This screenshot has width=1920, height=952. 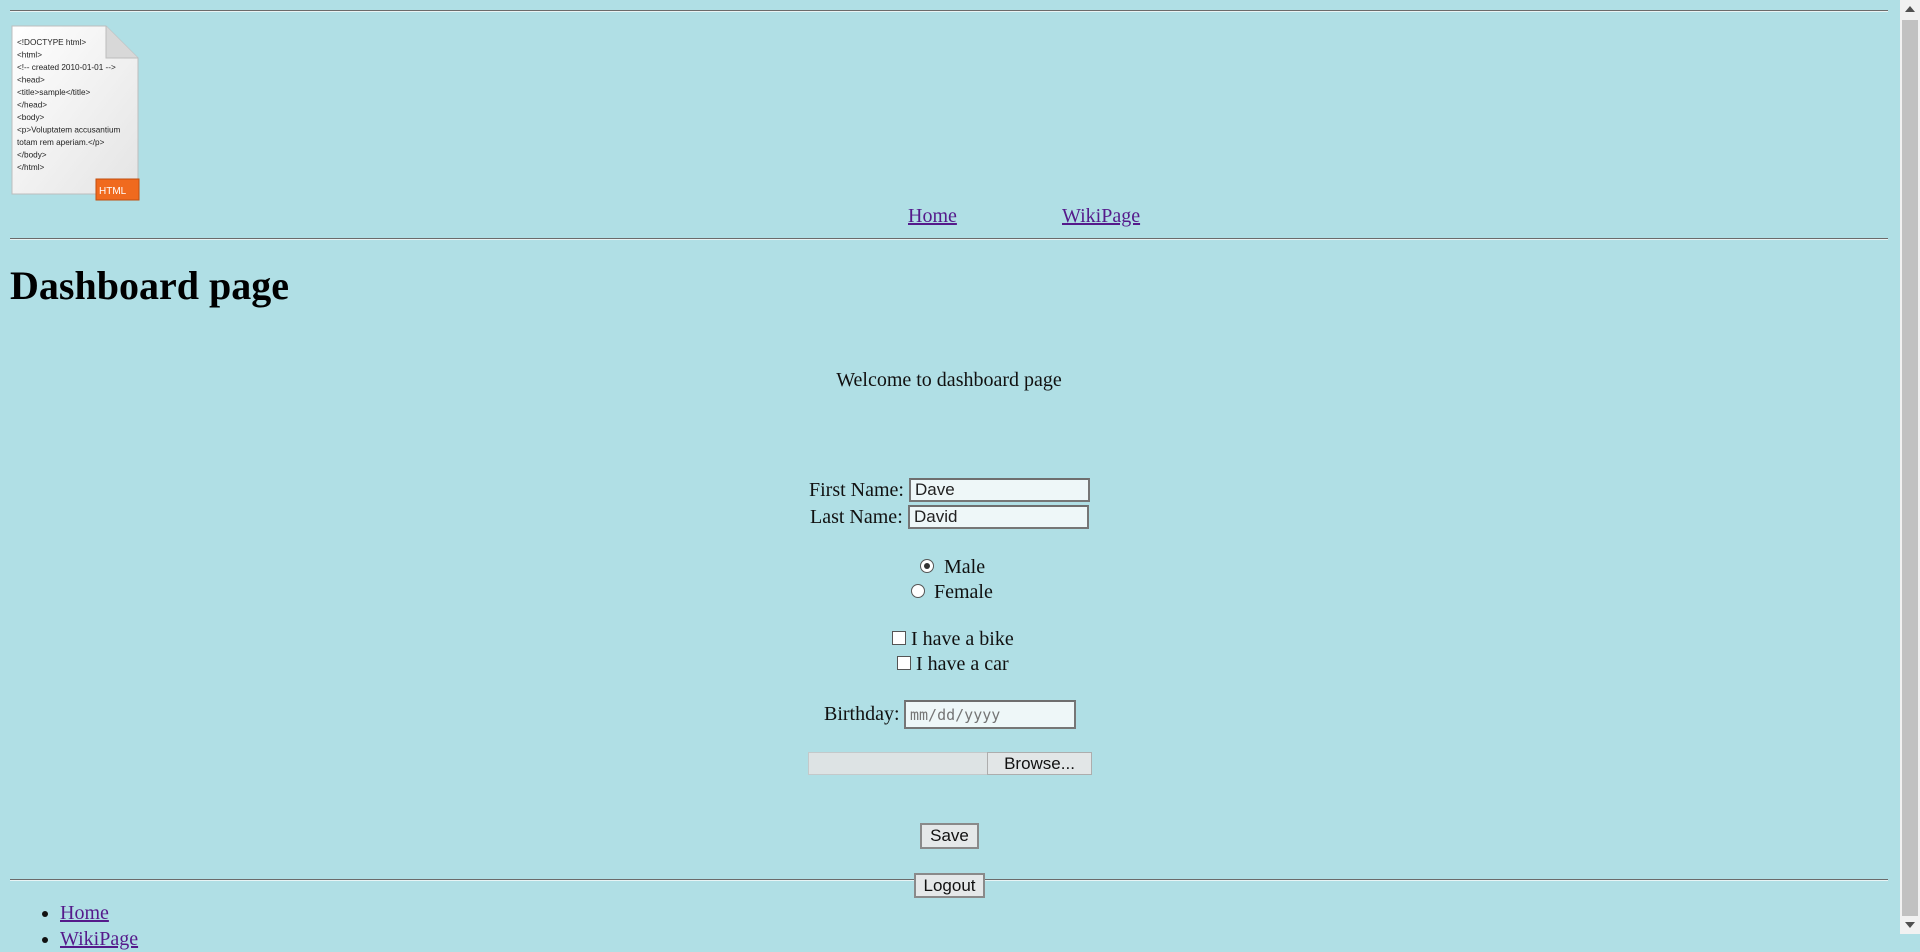 I want to click on save-button: Save, so click(x=949, y=836).